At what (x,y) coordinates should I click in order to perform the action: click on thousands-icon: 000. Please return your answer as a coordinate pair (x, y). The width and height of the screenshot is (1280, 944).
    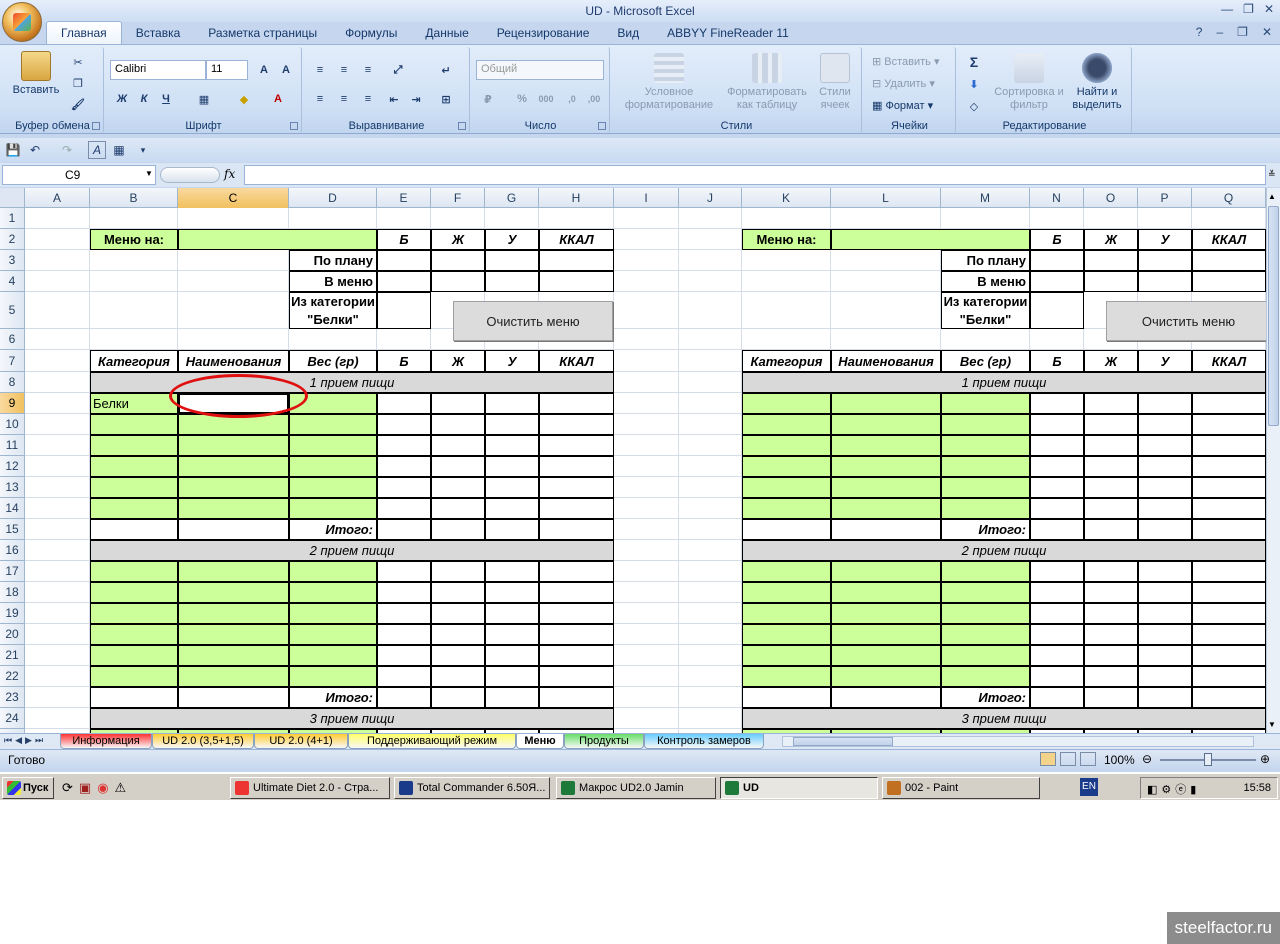
    Looking at the image, I should click on (546, 99).